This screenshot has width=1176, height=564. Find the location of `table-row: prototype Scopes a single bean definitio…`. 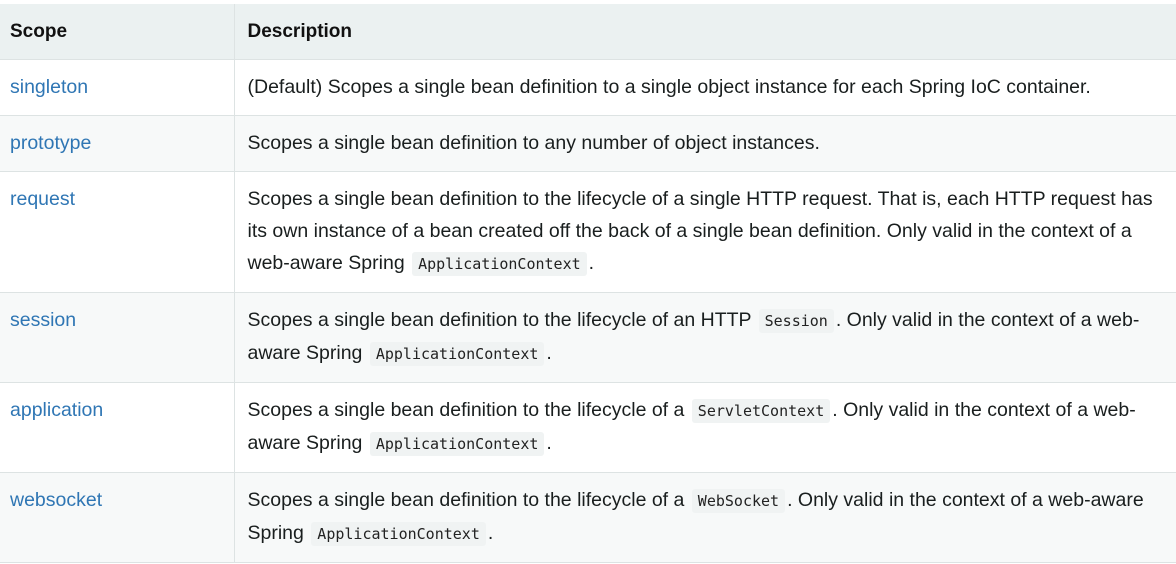

table-row: prototype Scopes a single bean definitio… is located at coordinates (588, 143).